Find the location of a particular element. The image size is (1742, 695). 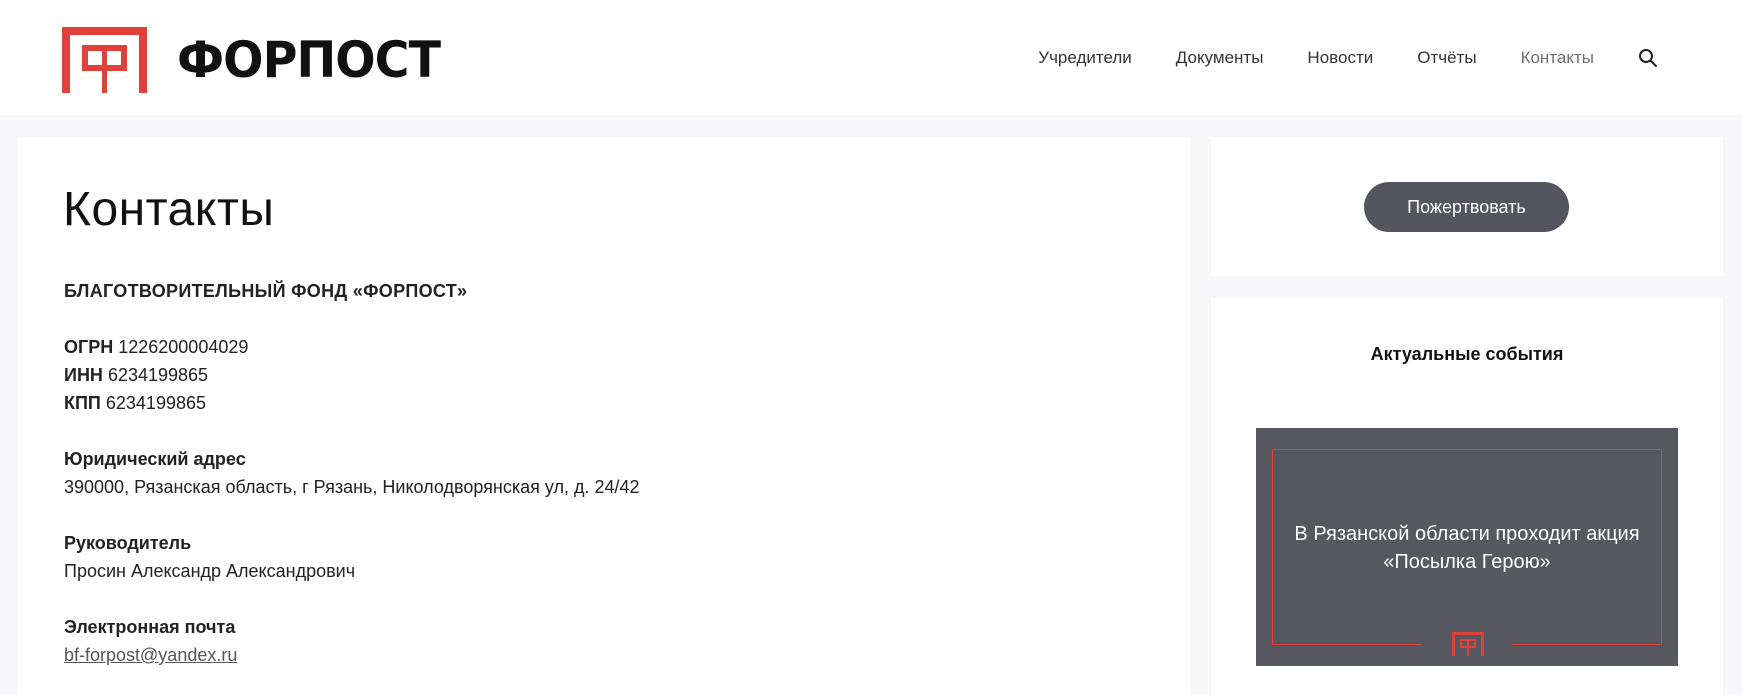

inn-value: 6234199865 is located at coordinates (158, 375).